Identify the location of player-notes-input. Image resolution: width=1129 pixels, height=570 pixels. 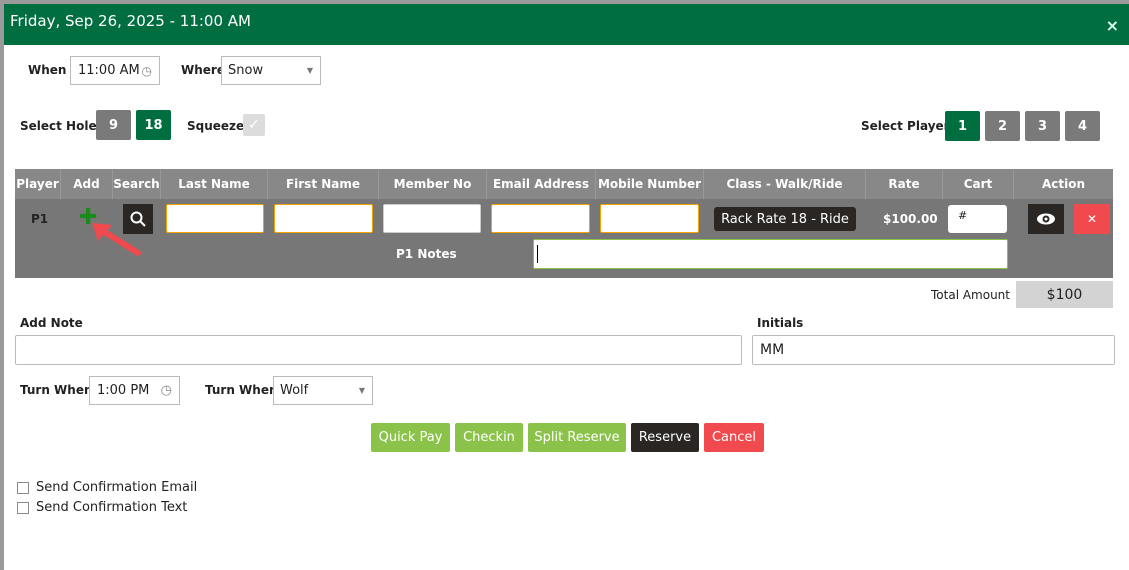
(770, 254).